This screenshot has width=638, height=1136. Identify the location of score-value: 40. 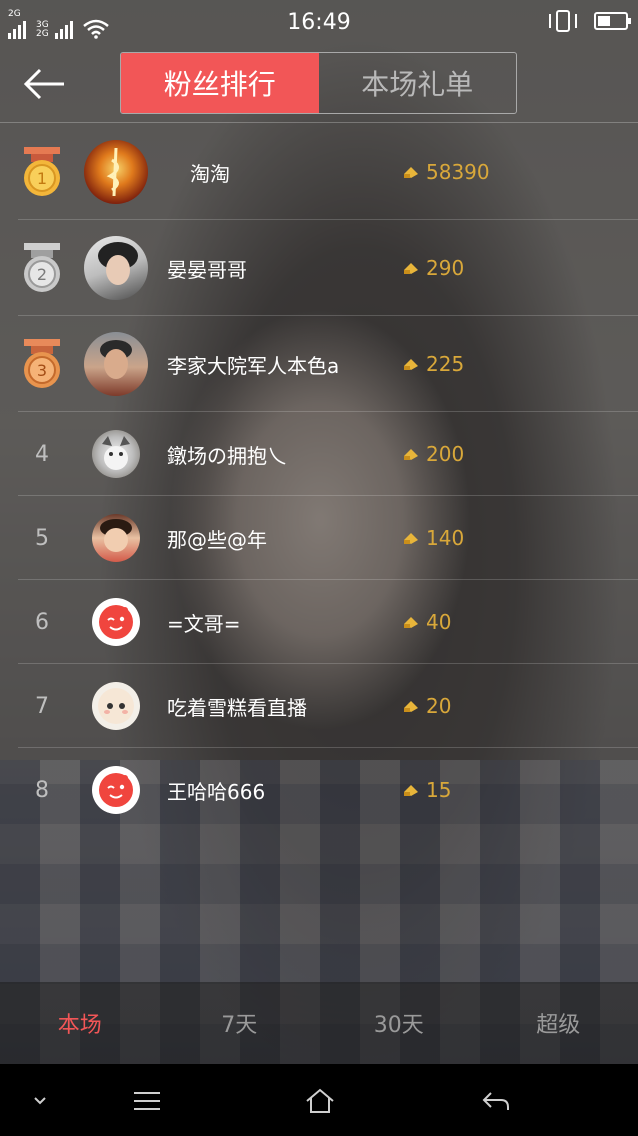
(439, 622).